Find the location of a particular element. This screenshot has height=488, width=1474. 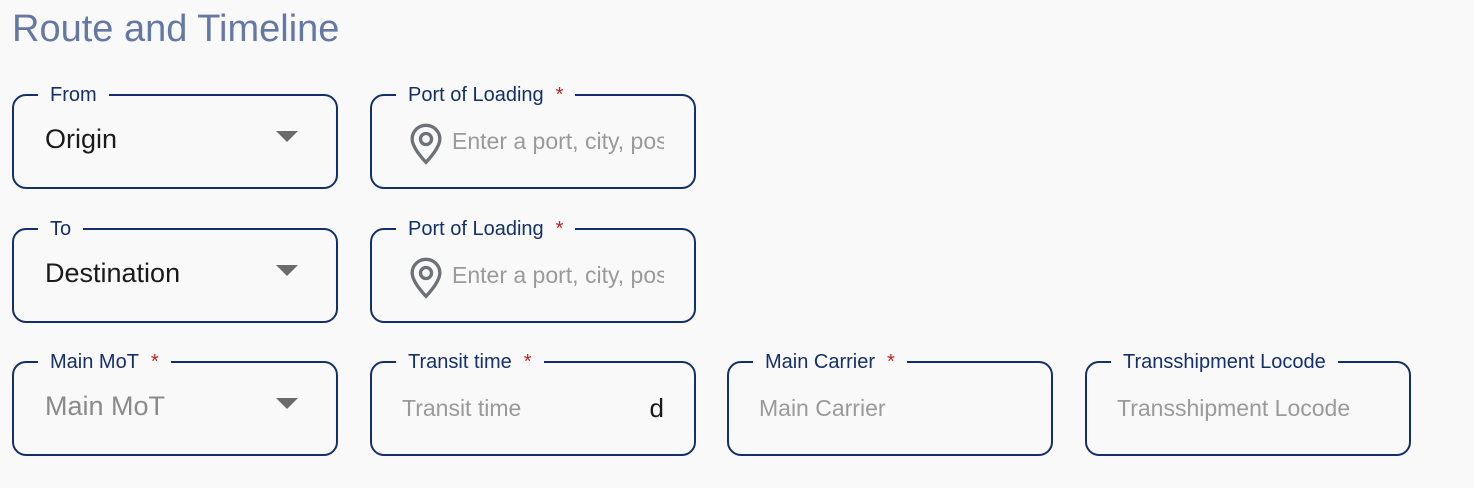

transit-time-input is located at coordinates (512, 408).